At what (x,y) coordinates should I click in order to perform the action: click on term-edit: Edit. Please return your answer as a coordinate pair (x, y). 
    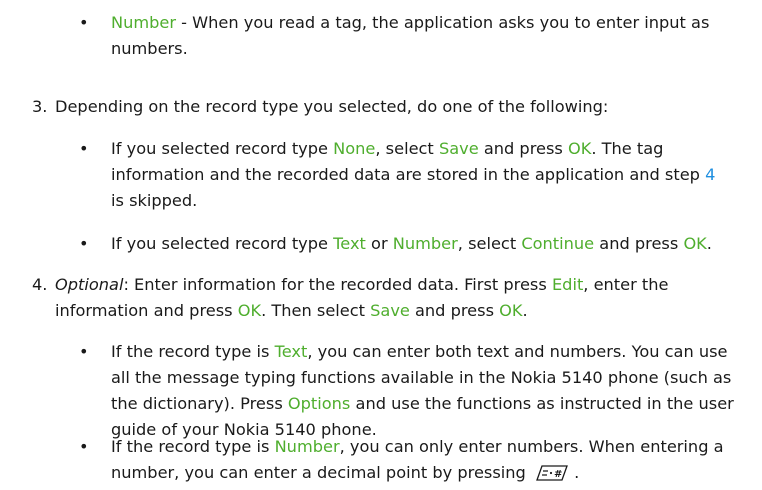
    Looking at the image, I should click on (567, 284).